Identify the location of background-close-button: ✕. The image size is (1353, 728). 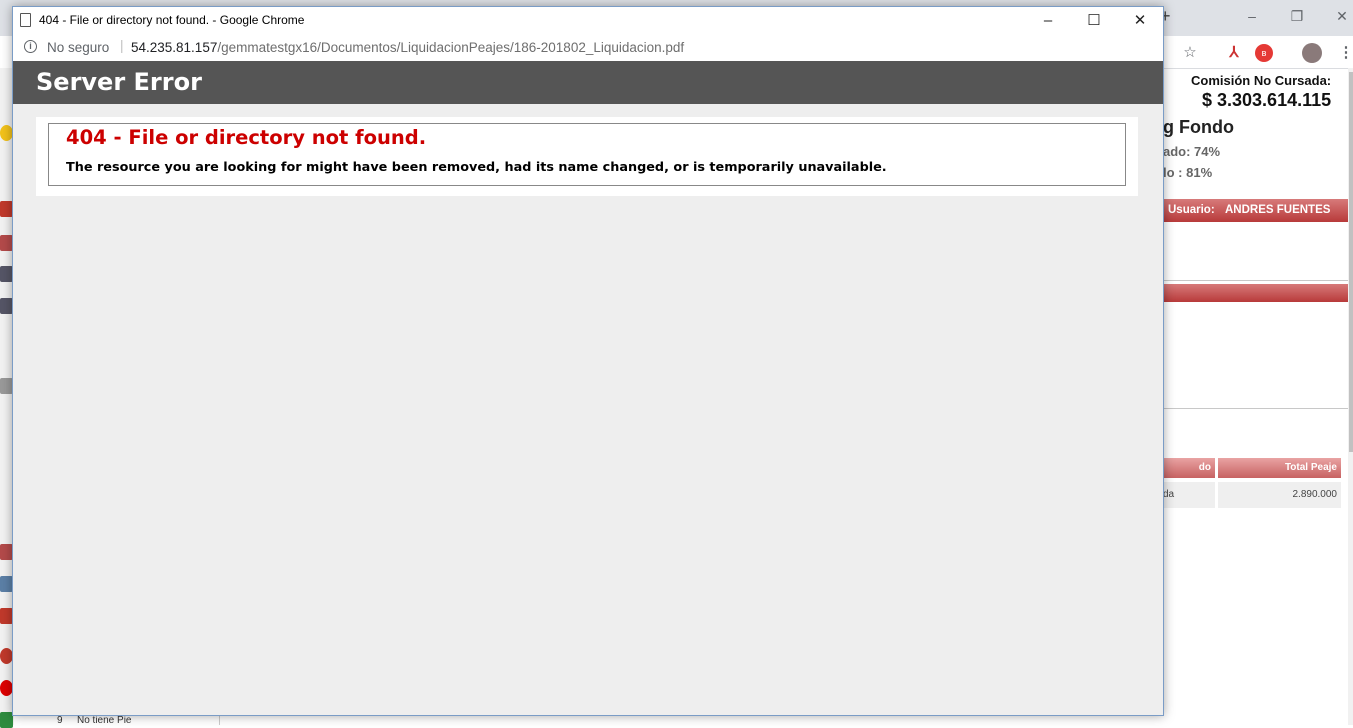
(1340, 16).